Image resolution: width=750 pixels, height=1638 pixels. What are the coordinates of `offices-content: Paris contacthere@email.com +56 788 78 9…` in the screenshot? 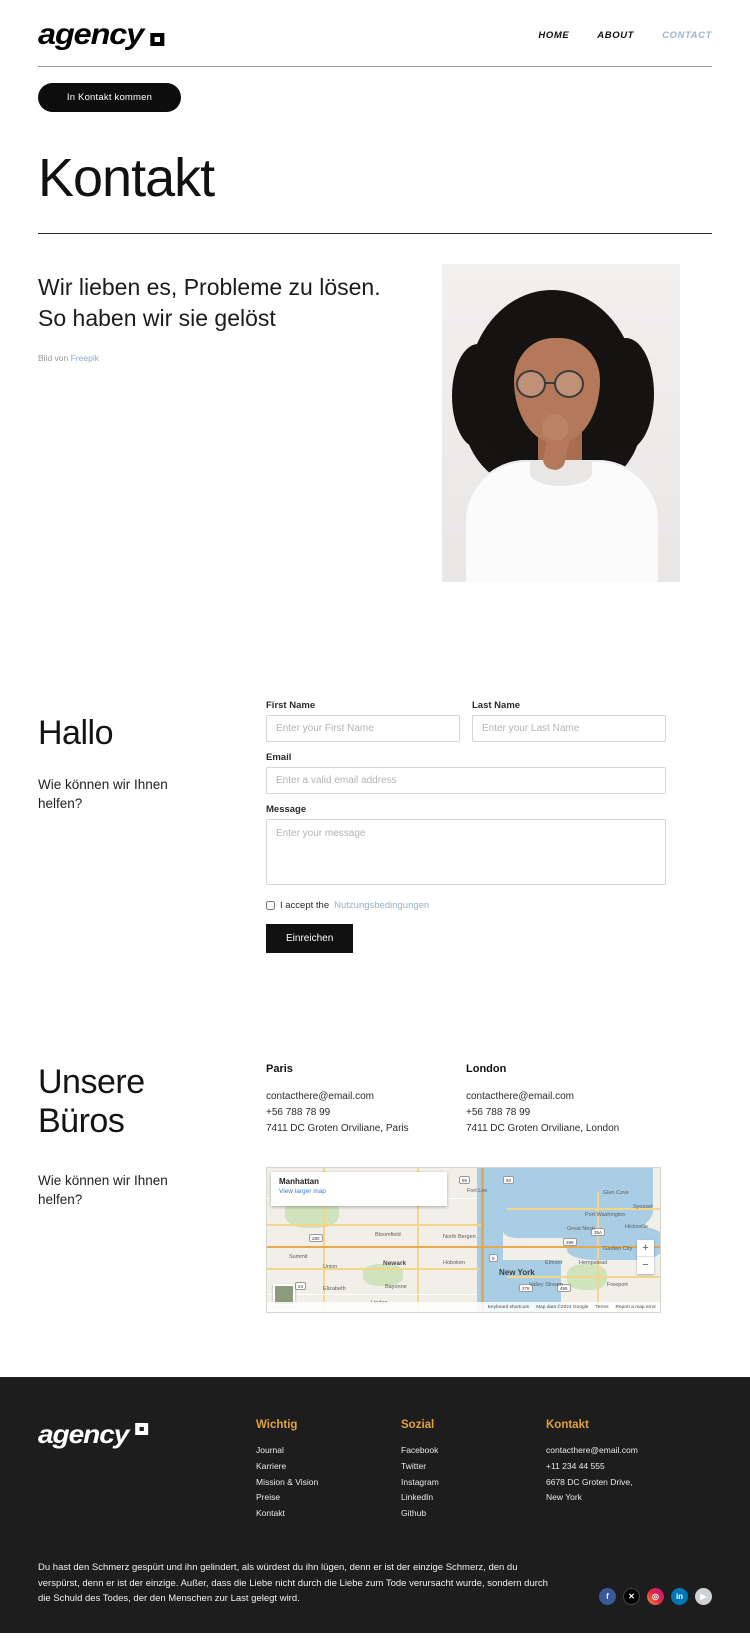 It's located at (466, 1188).